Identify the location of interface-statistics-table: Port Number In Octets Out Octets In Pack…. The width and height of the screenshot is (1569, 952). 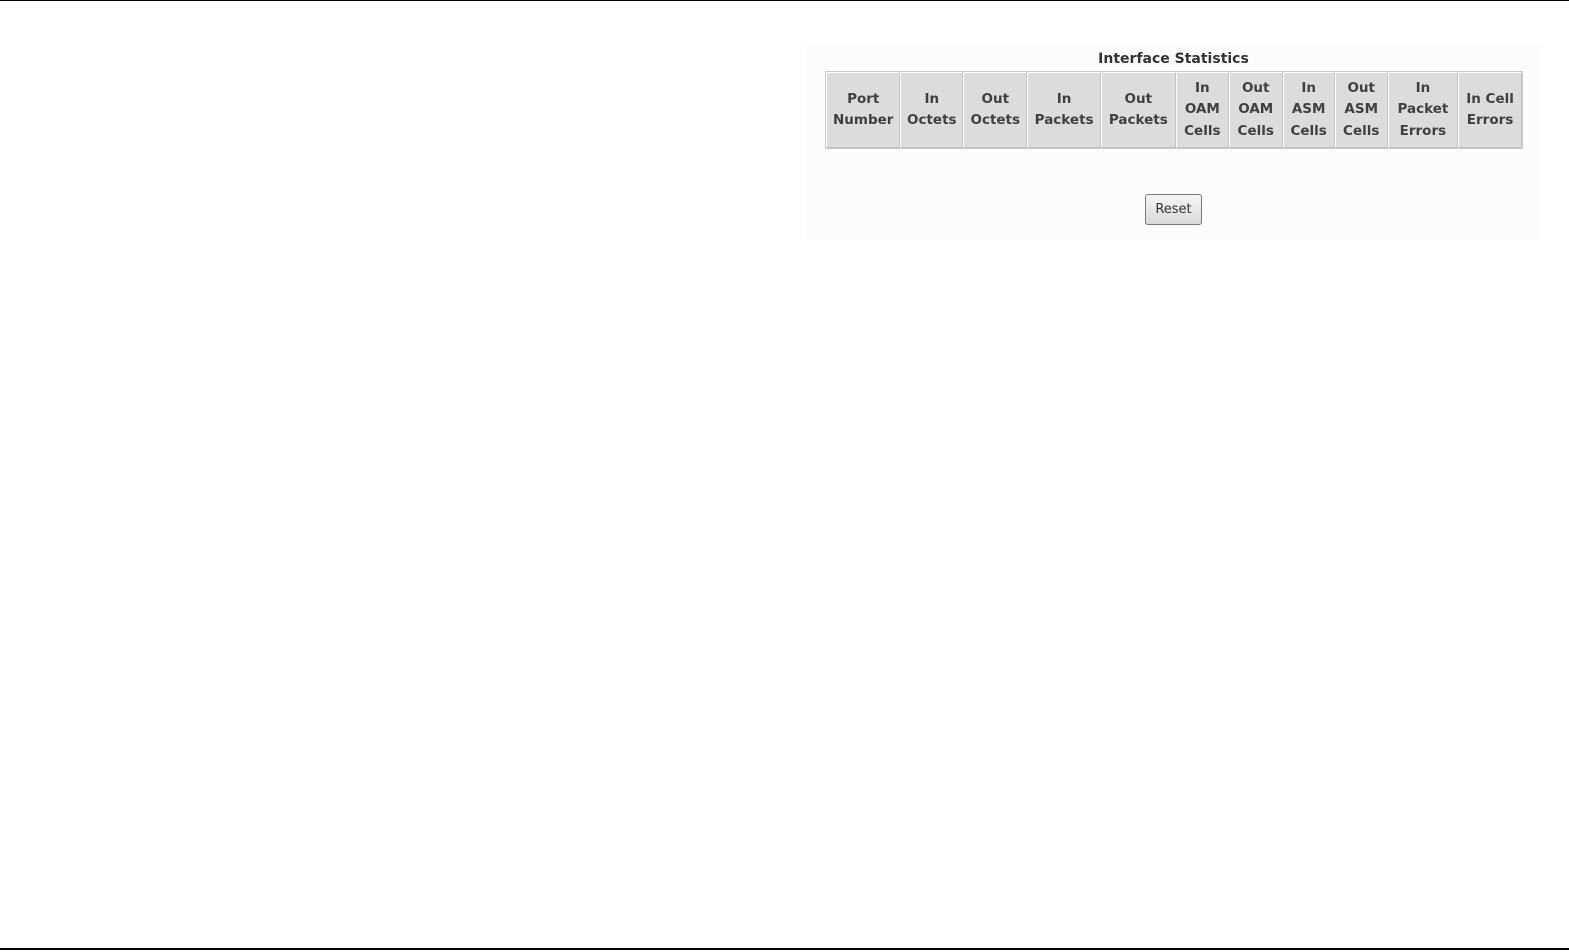
(1174, 110).